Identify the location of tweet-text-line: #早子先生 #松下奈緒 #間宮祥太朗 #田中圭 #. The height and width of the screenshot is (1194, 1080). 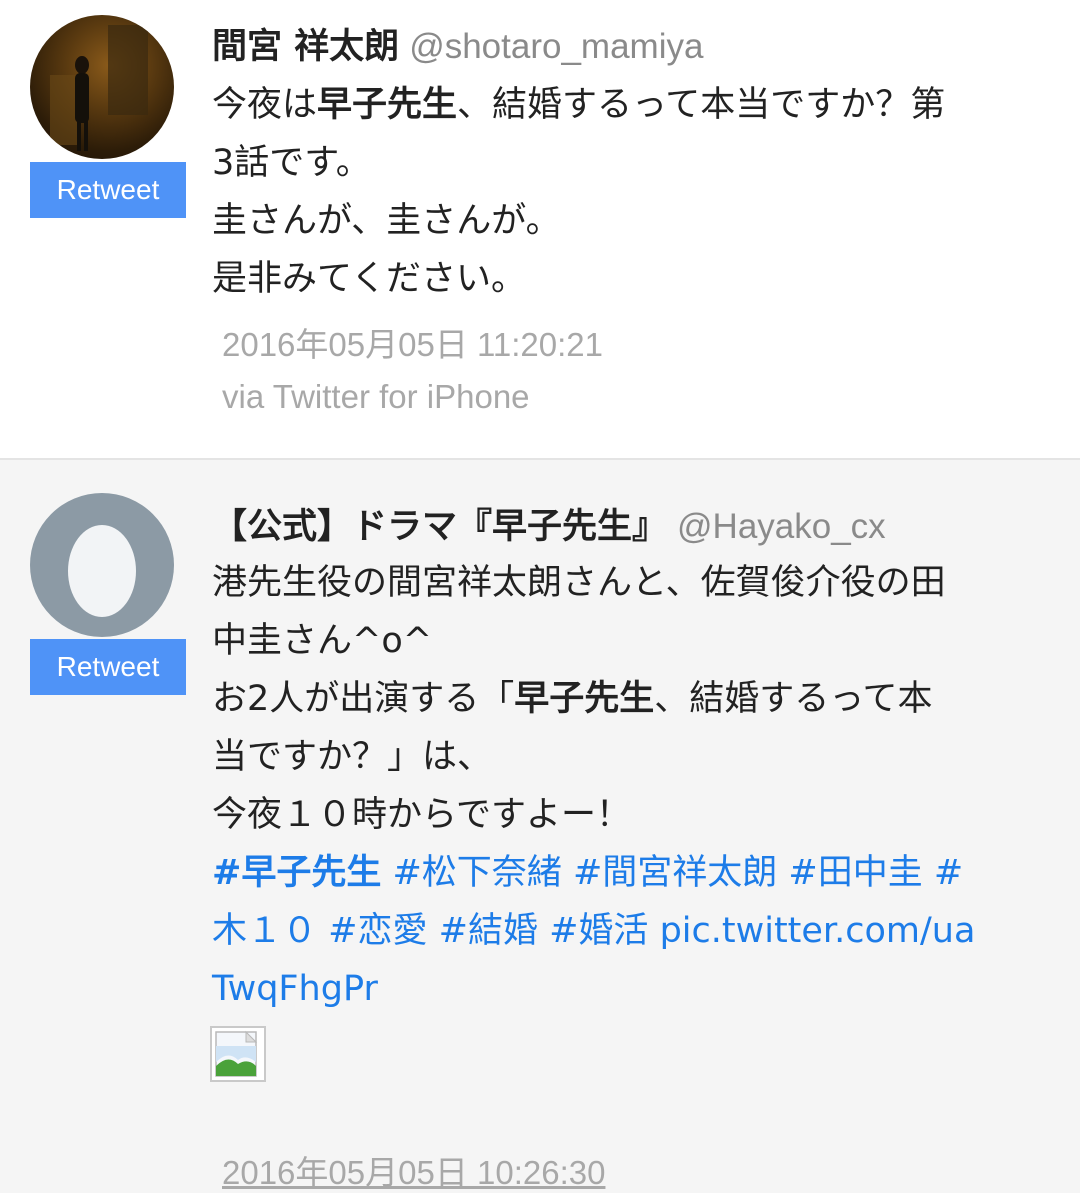
(637, 873).